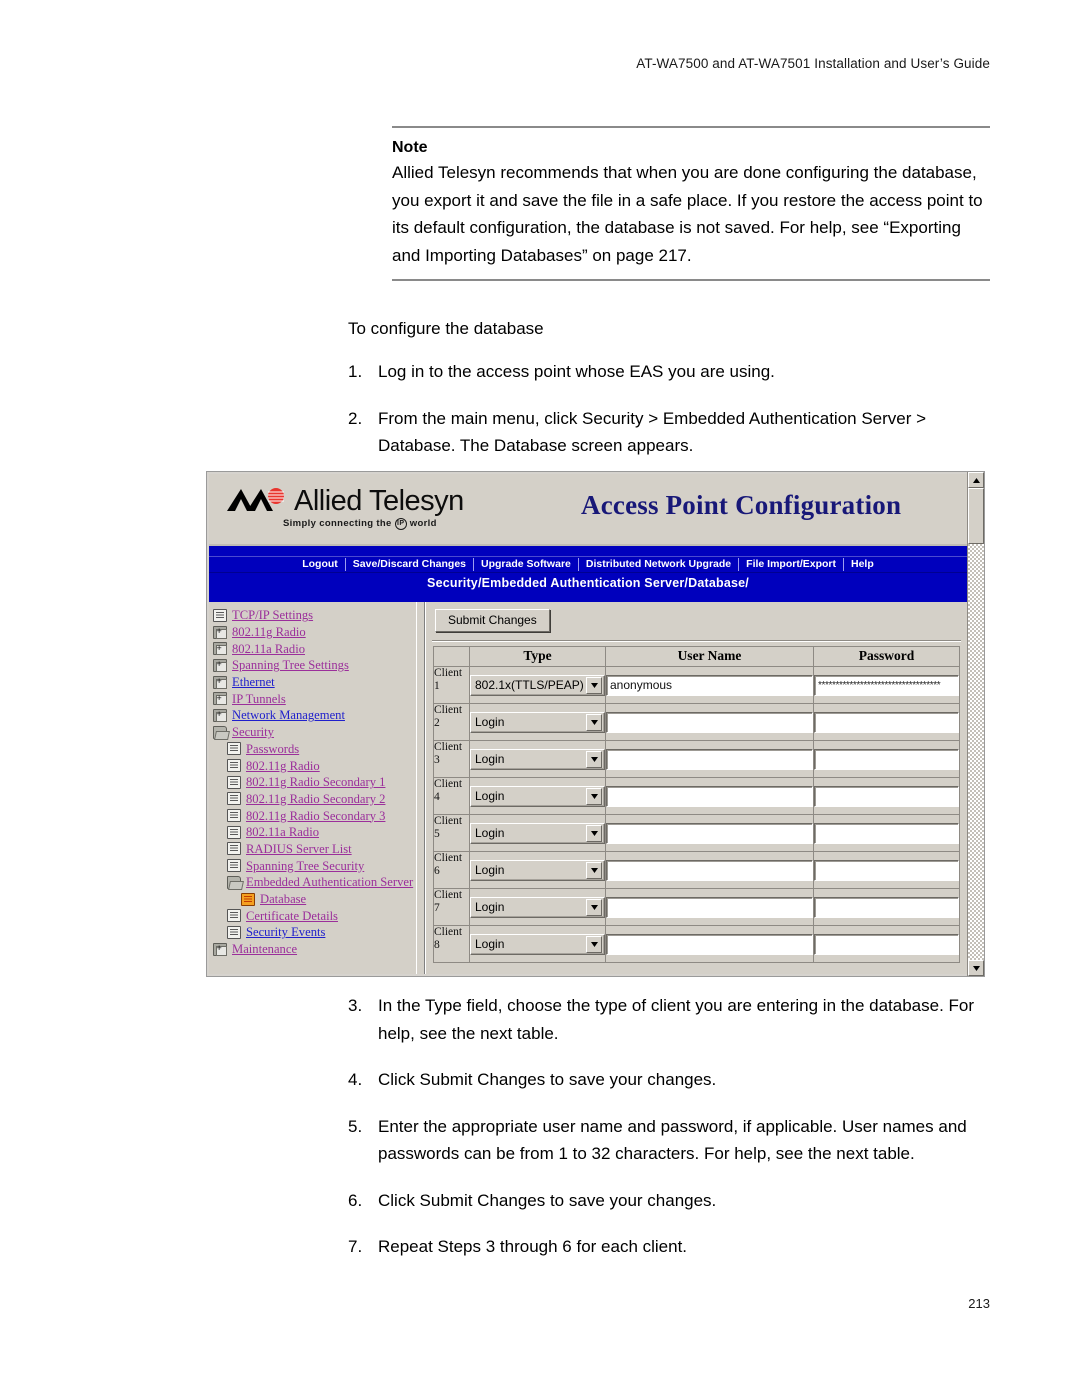 This screenshot has height=1397, width=1080. What do you see at coordinates (862, 564) in the screenshot?
I see `menu-item-help: Help` at bounding box center [862, 564].